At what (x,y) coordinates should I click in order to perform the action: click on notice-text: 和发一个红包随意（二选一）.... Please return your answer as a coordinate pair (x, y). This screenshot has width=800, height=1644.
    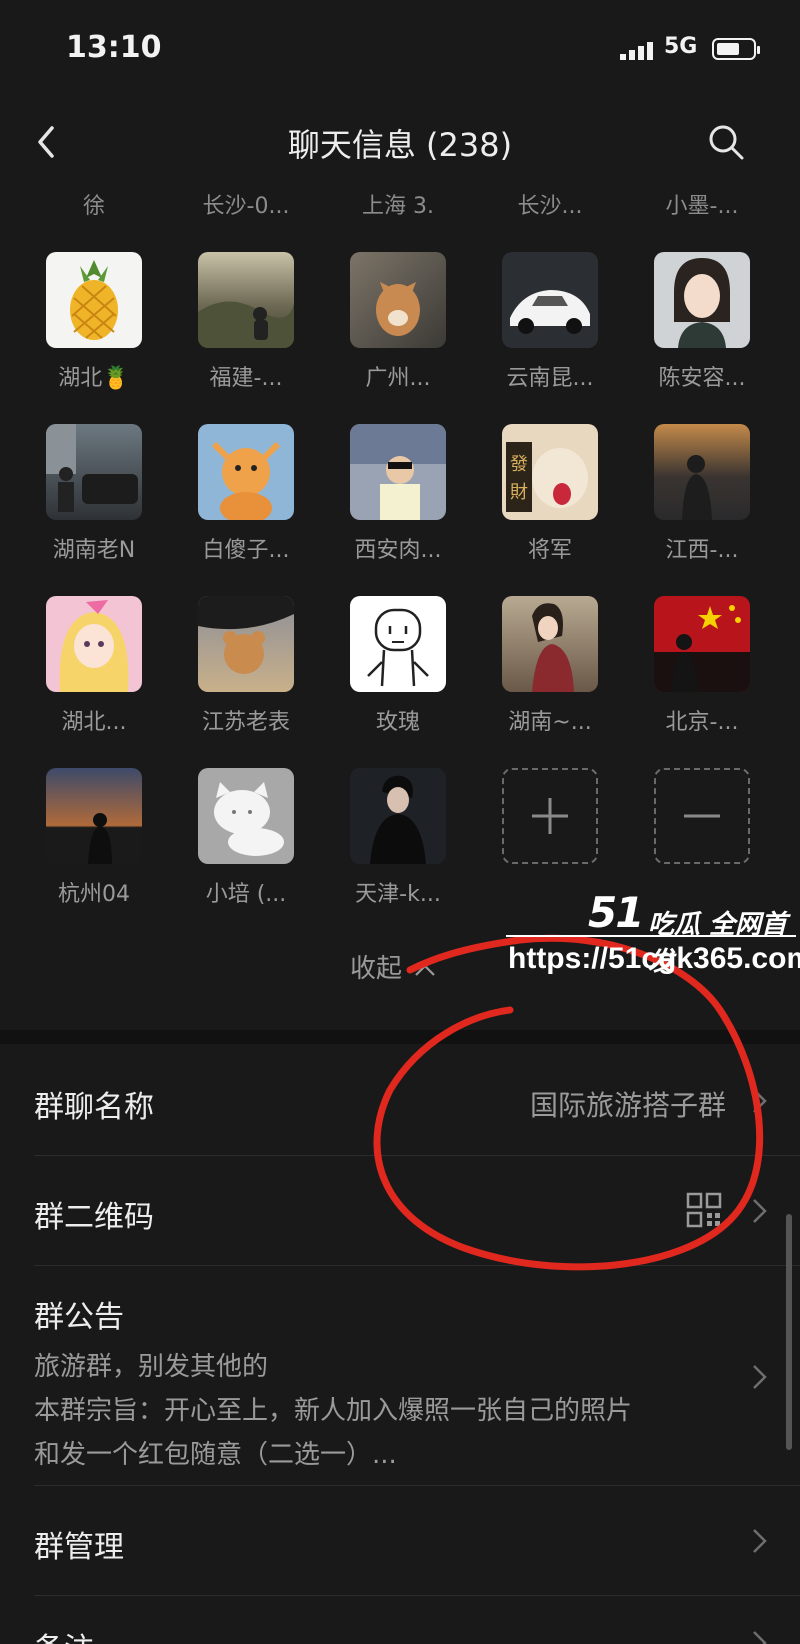
    Looking at the image, I should click on (215, 1455).